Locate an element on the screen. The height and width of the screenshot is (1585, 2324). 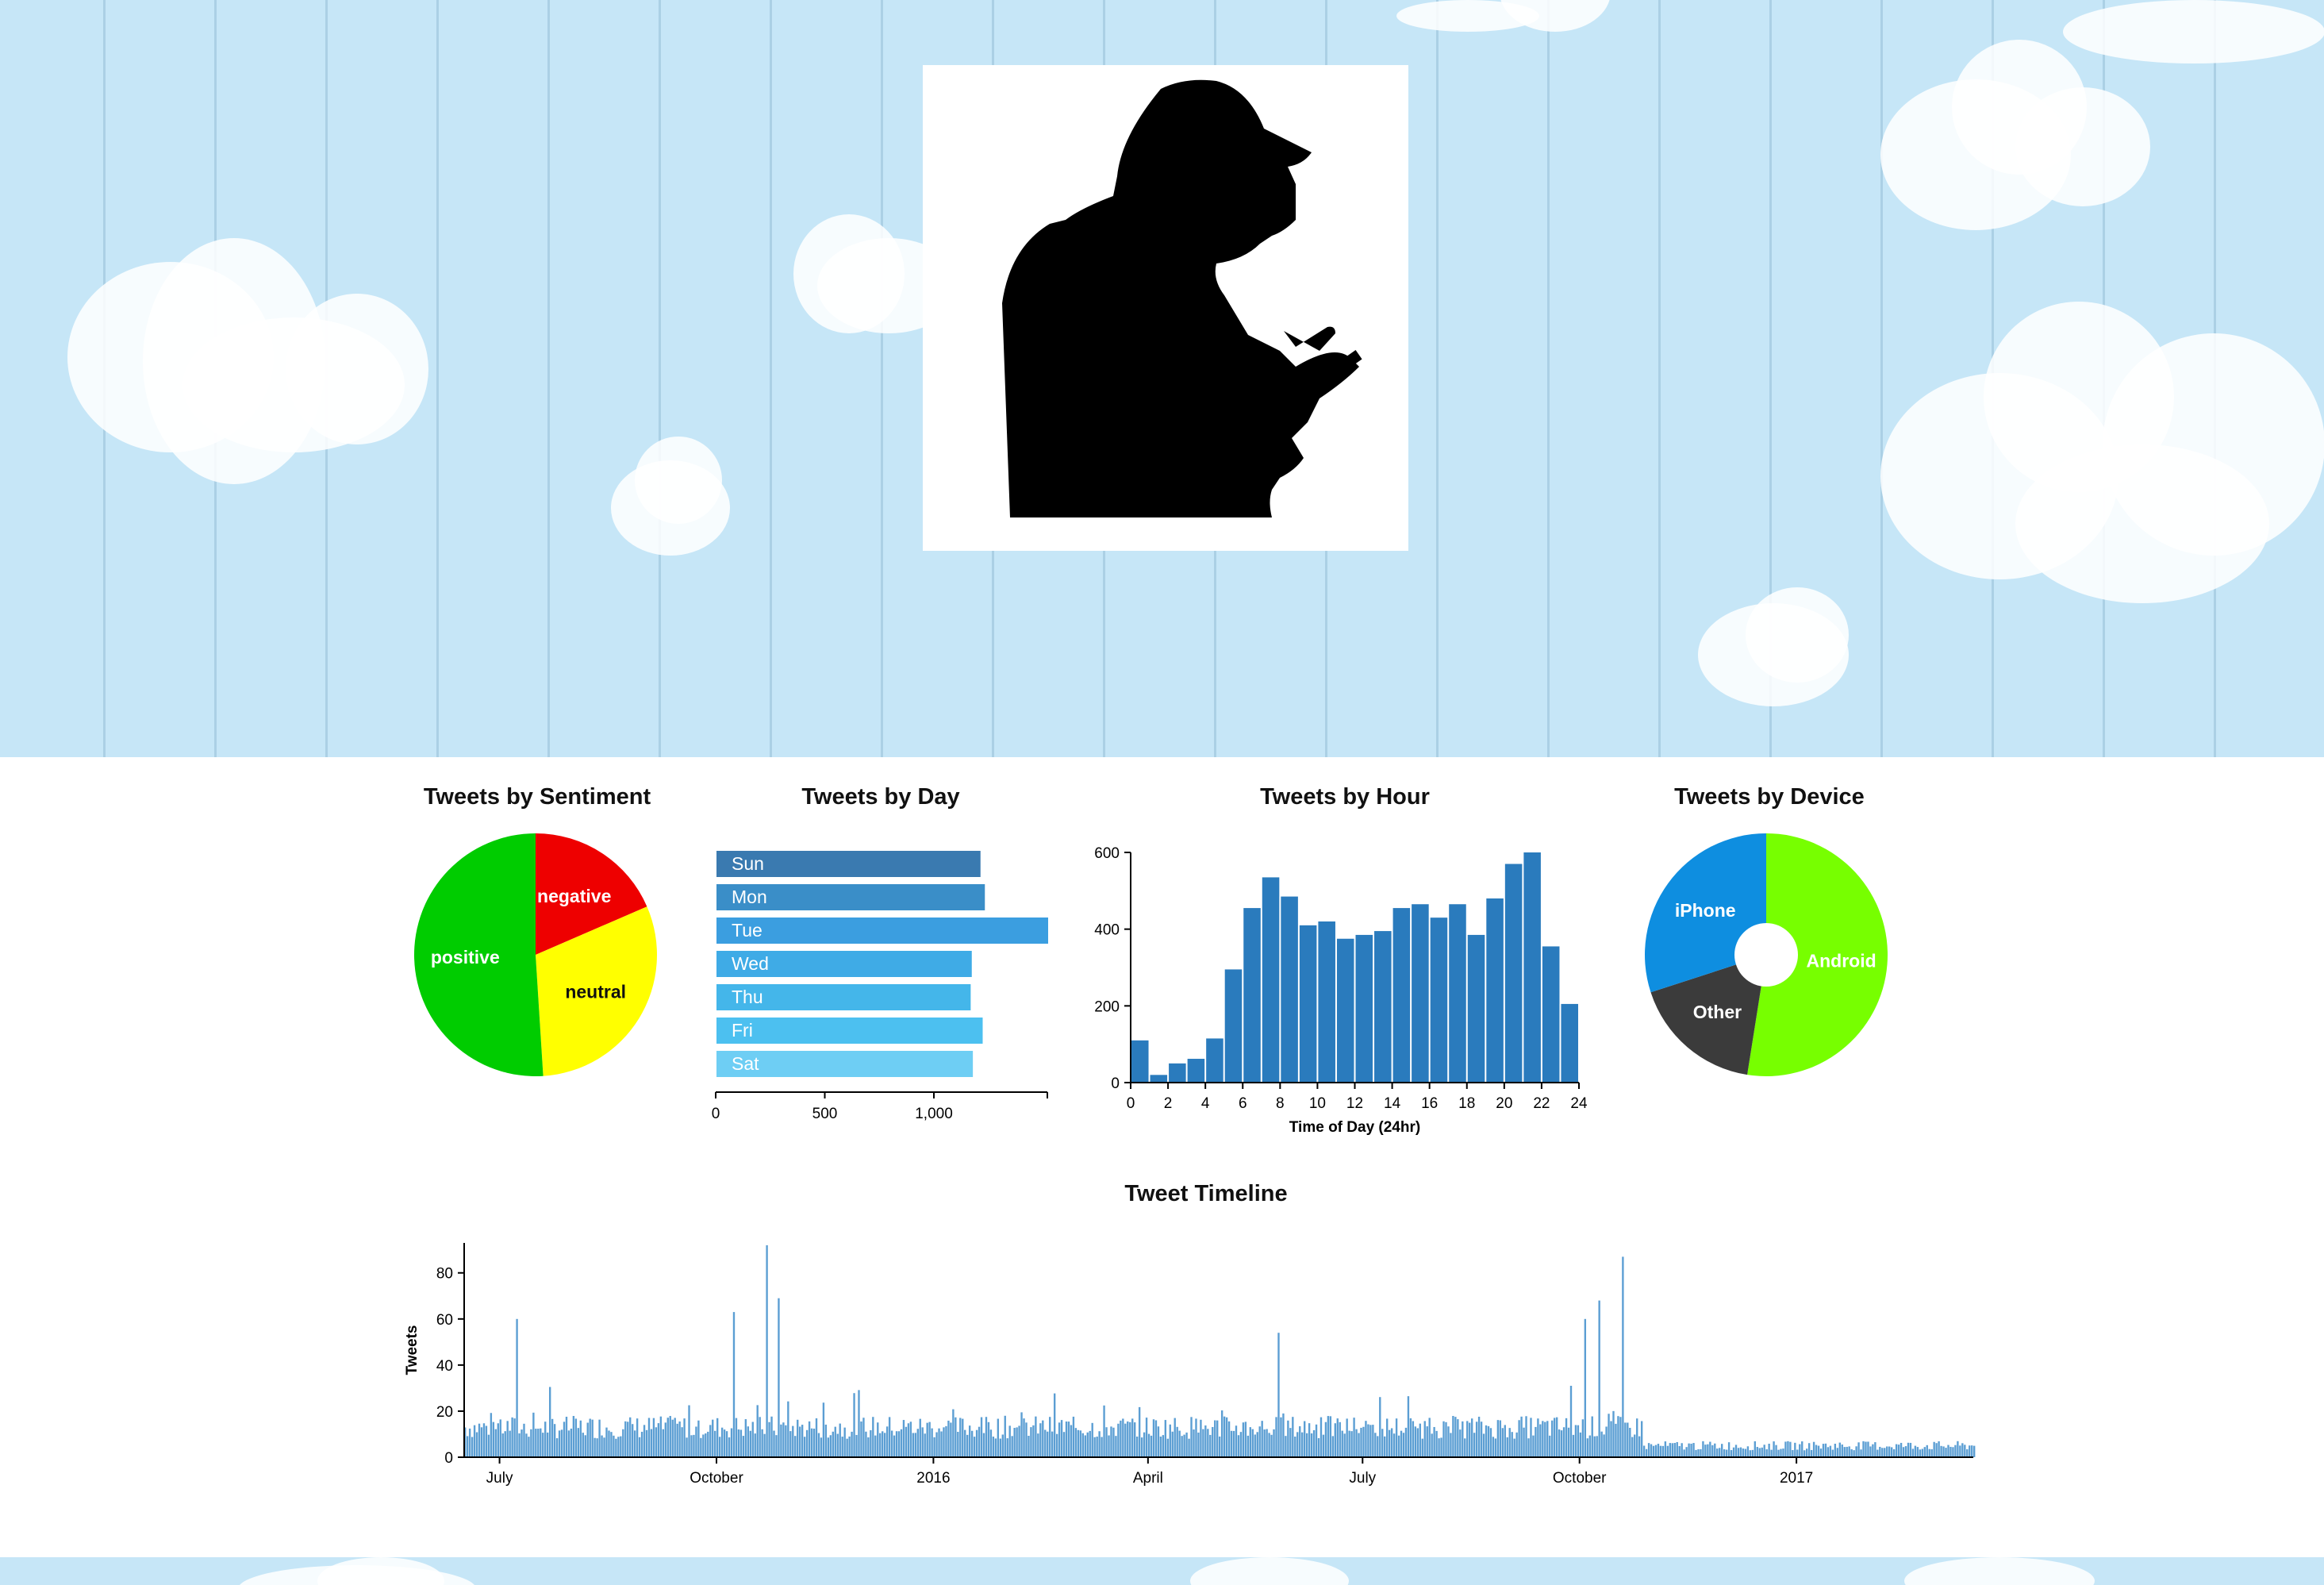
slice-label-negative: negative is located at coordinates (574, 896).